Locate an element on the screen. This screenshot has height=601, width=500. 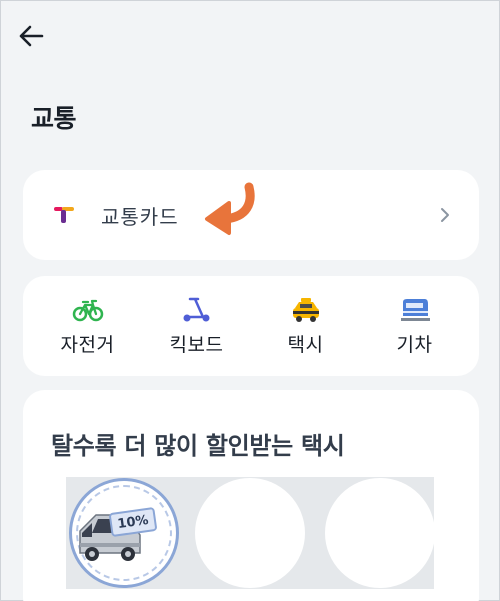
mode-train: 기차 is located at coordinates (415, 326).